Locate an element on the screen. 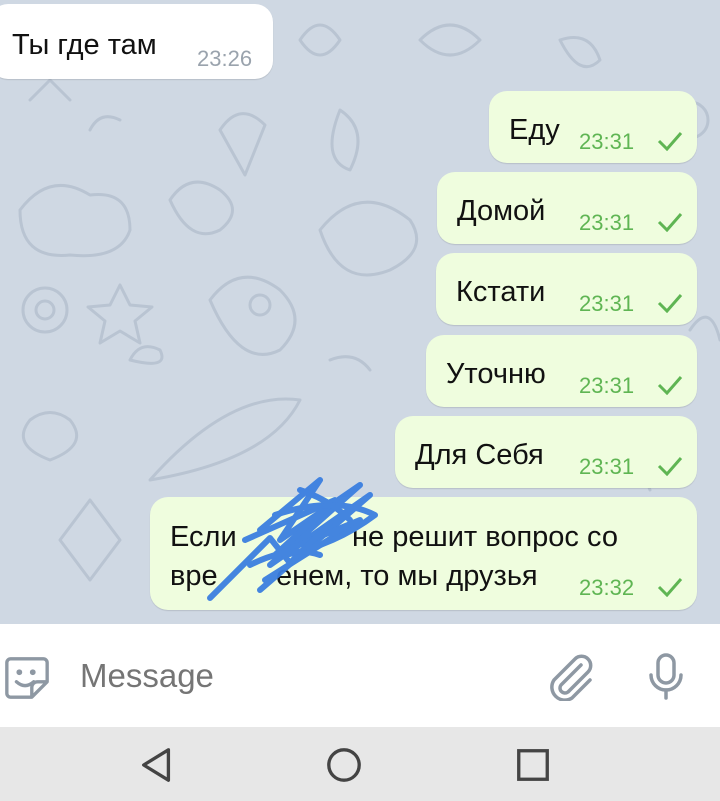  message-bubble-incoming: Ты где там 23:26 is located at coordinates (136, 41).